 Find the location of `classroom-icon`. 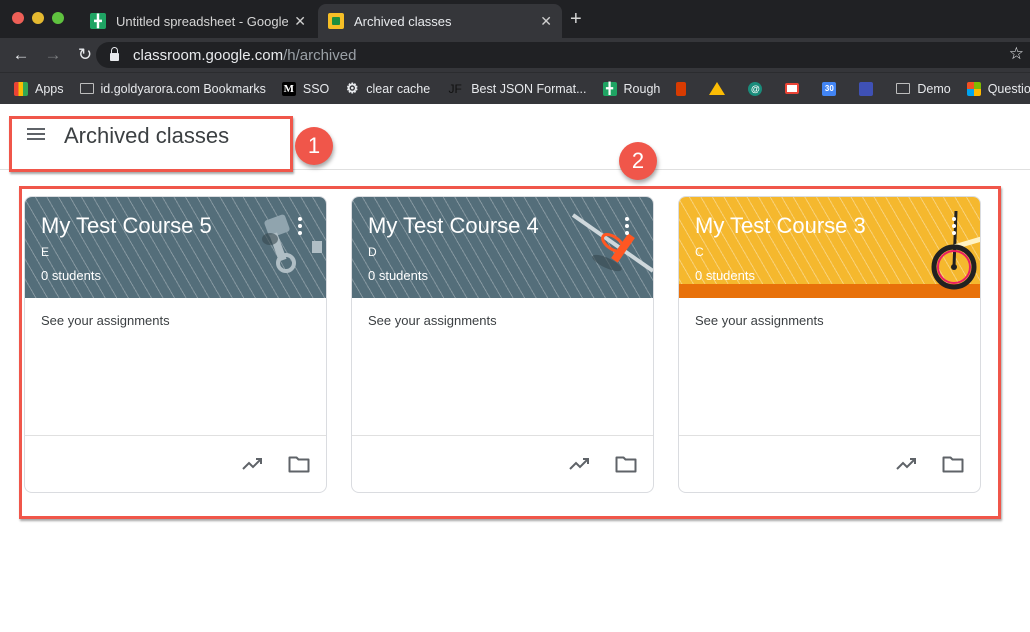

classroom-icon is located at coordinates (336, 21).